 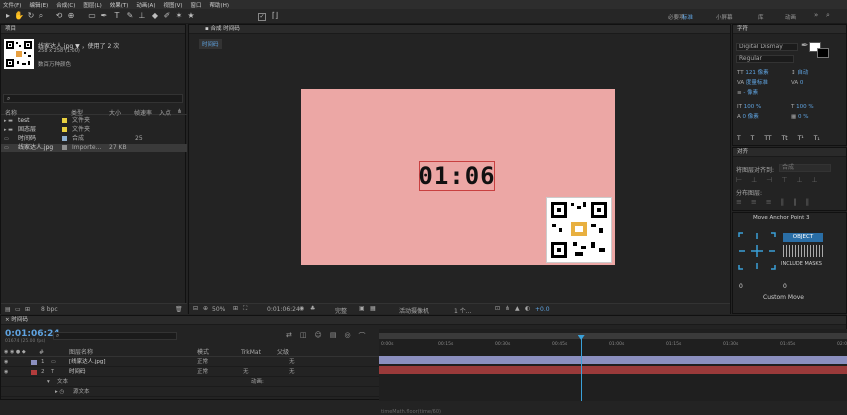 I want to click on reset-exposure-icon: ◐, so click(x=527, y=308).